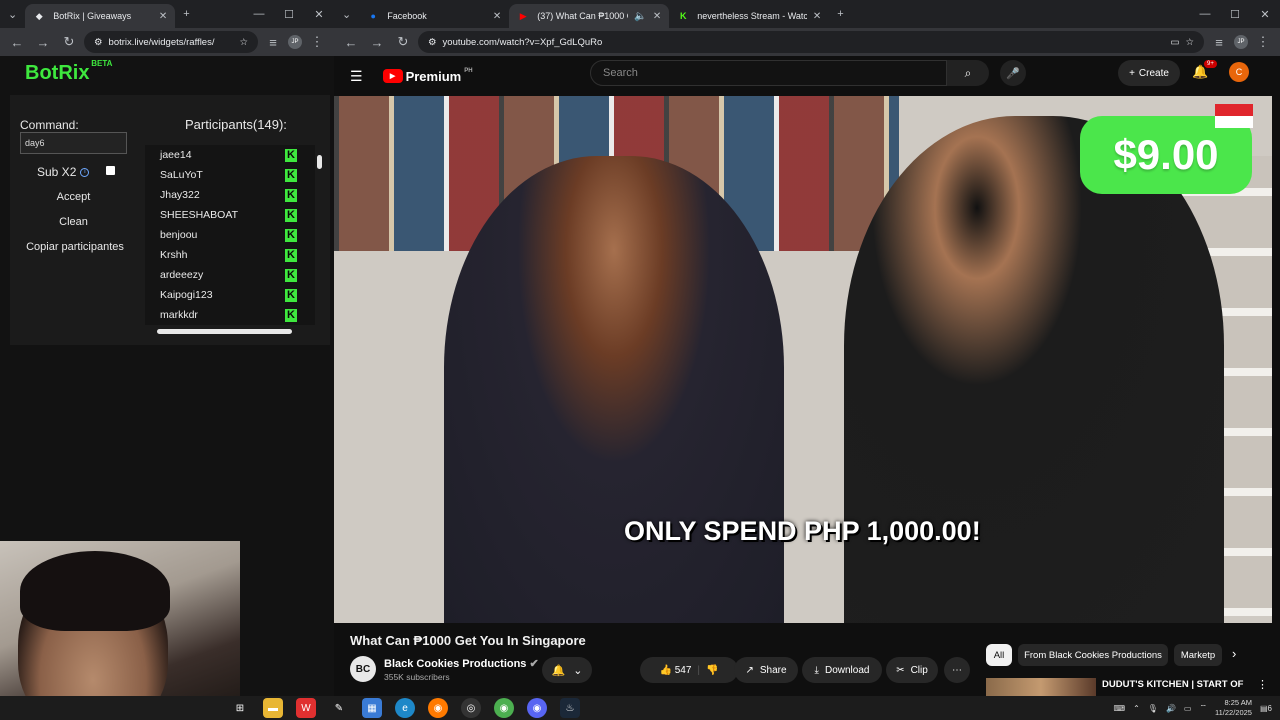 This screenshot has width=1280, height=720. What do you see at coordinates (712, 670) in the screenshot?
I see `thumbs-down-icon: 👎` at bounding box center [712, 670].